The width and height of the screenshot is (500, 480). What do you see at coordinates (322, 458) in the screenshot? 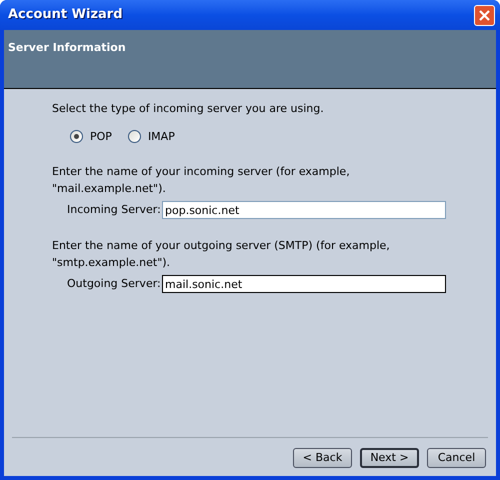
I see `wizard-button: < Back` at bounding box center [322, 458].